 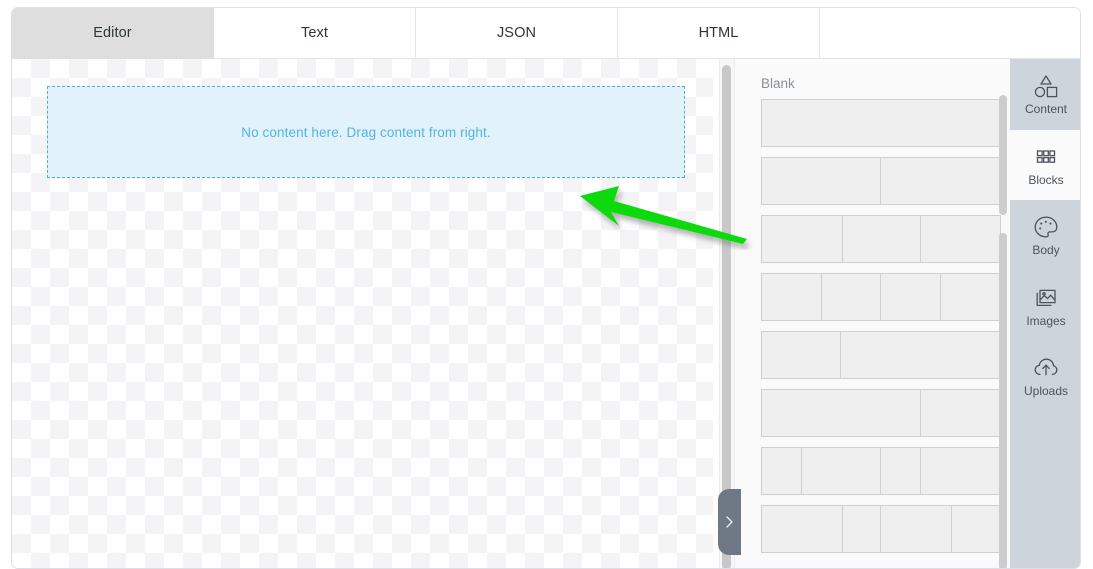 I want to click on block-4-column-mixed-b, so click(x=881, y=529).